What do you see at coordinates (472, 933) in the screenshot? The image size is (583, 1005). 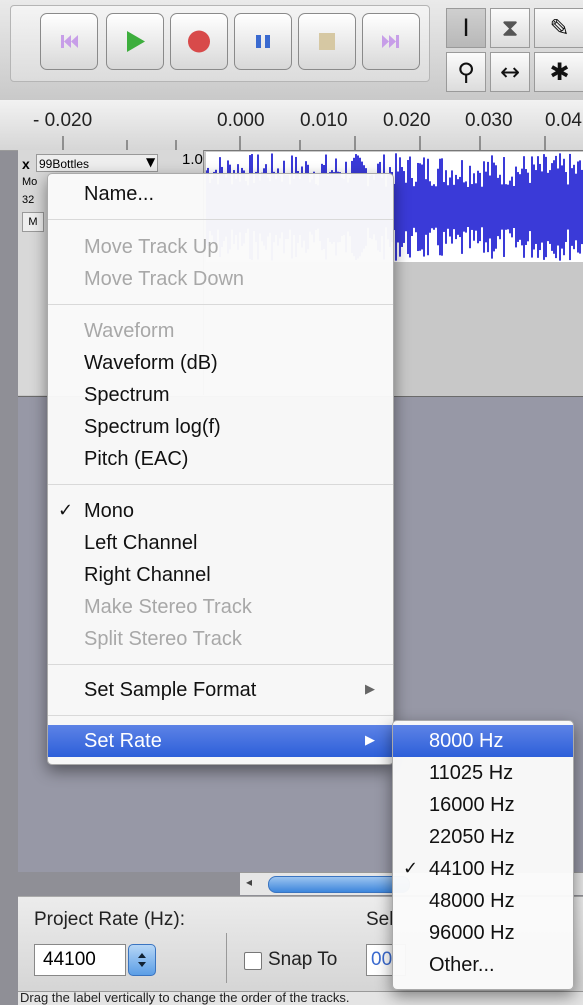 I see `rate-option-label: 96000 Hz` at bounding box center [472, 933].